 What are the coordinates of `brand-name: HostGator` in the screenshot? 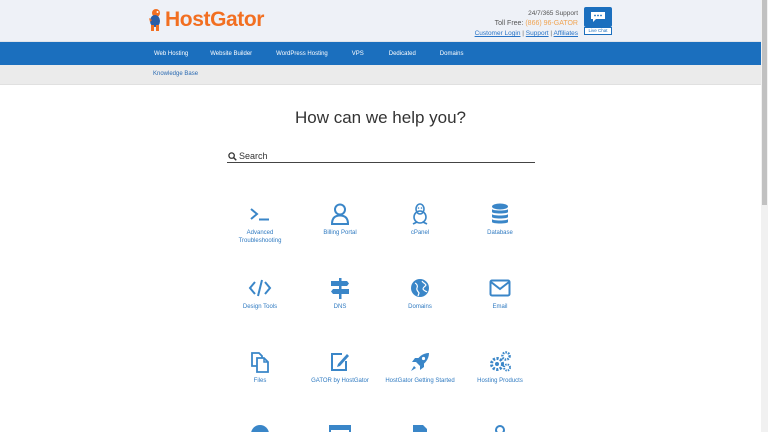 It's located at (215, 19).